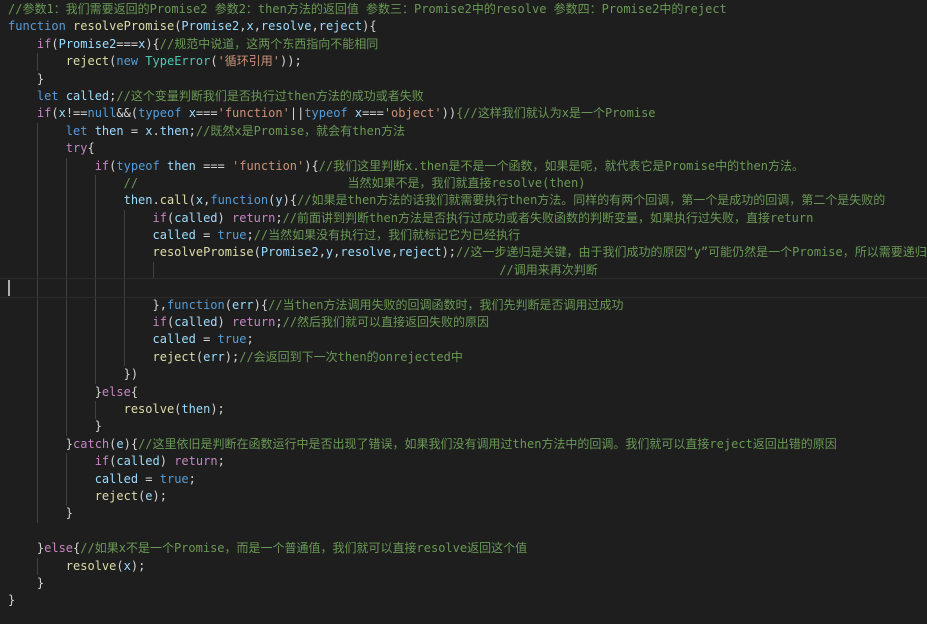  Describe the element at coordinates (467, 322) in the screenshot. I see `code-line: if(called) return;//然后我们就可以直接返回失败的原因` at that location.